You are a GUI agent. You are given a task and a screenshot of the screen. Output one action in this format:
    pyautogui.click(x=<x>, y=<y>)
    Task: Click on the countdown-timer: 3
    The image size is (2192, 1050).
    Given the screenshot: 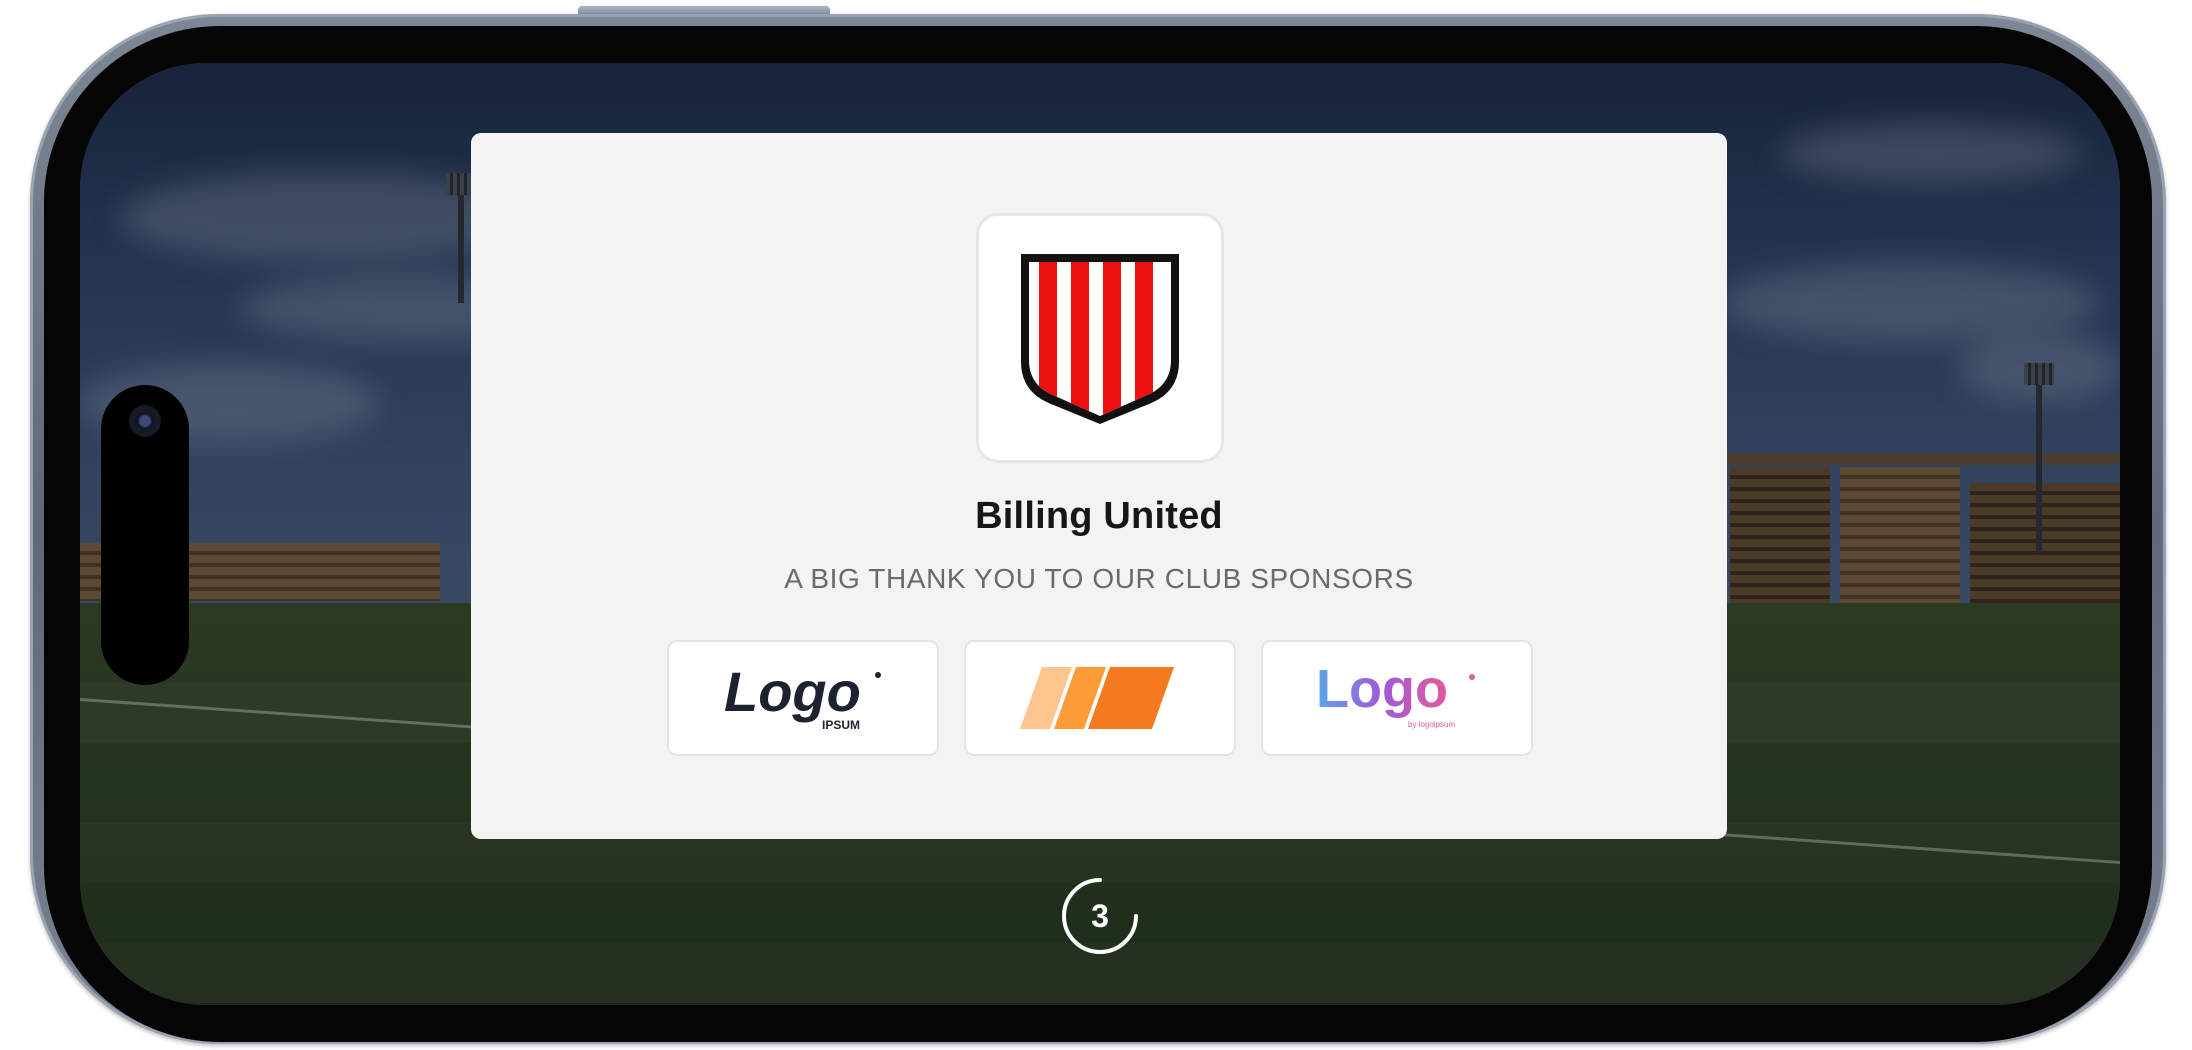 What is the action you would take?
    pyautogui.click(x=1100, y=916)
    